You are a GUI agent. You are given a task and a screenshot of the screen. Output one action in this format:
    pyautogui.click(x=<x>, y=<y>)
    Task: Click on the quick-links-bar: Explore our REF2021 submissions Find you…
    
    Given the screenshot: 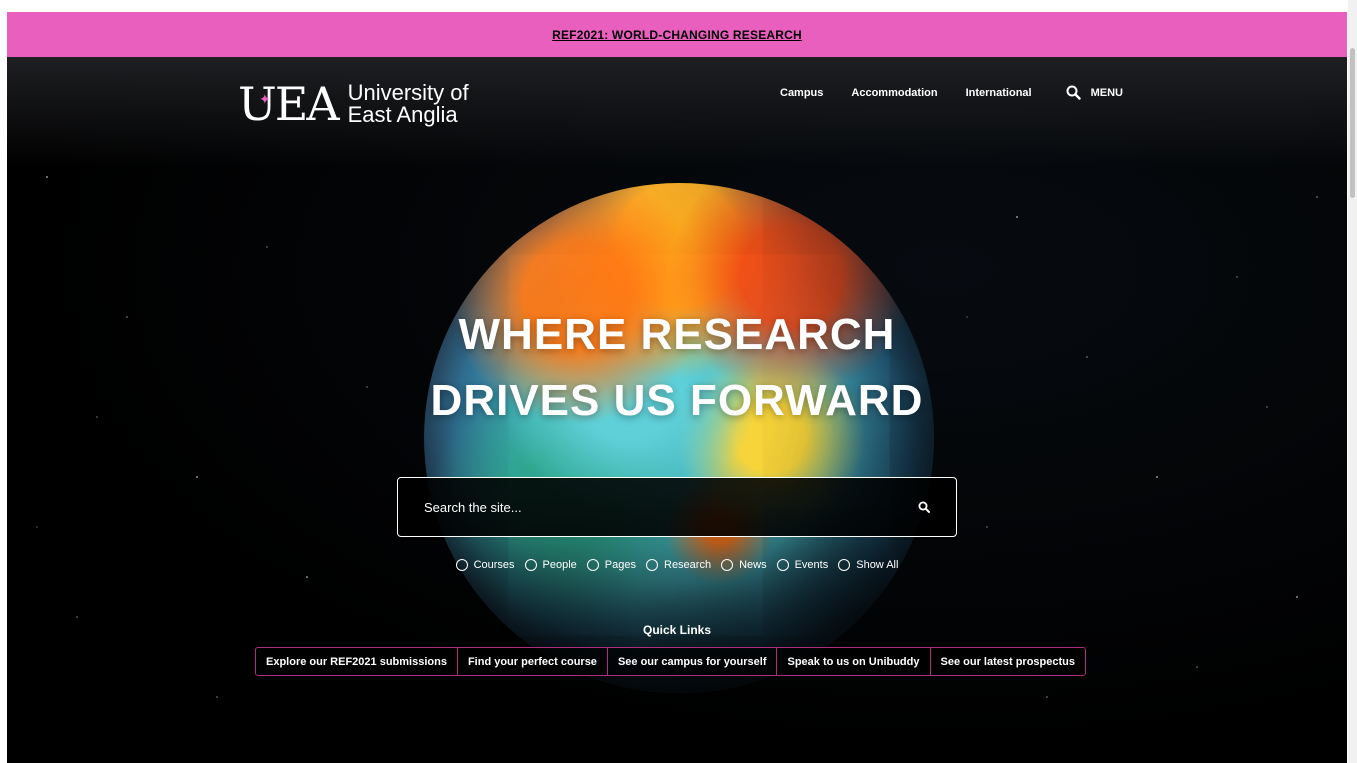 What is the action you would take?
    pyautogui.click(x=670, y=661)
    